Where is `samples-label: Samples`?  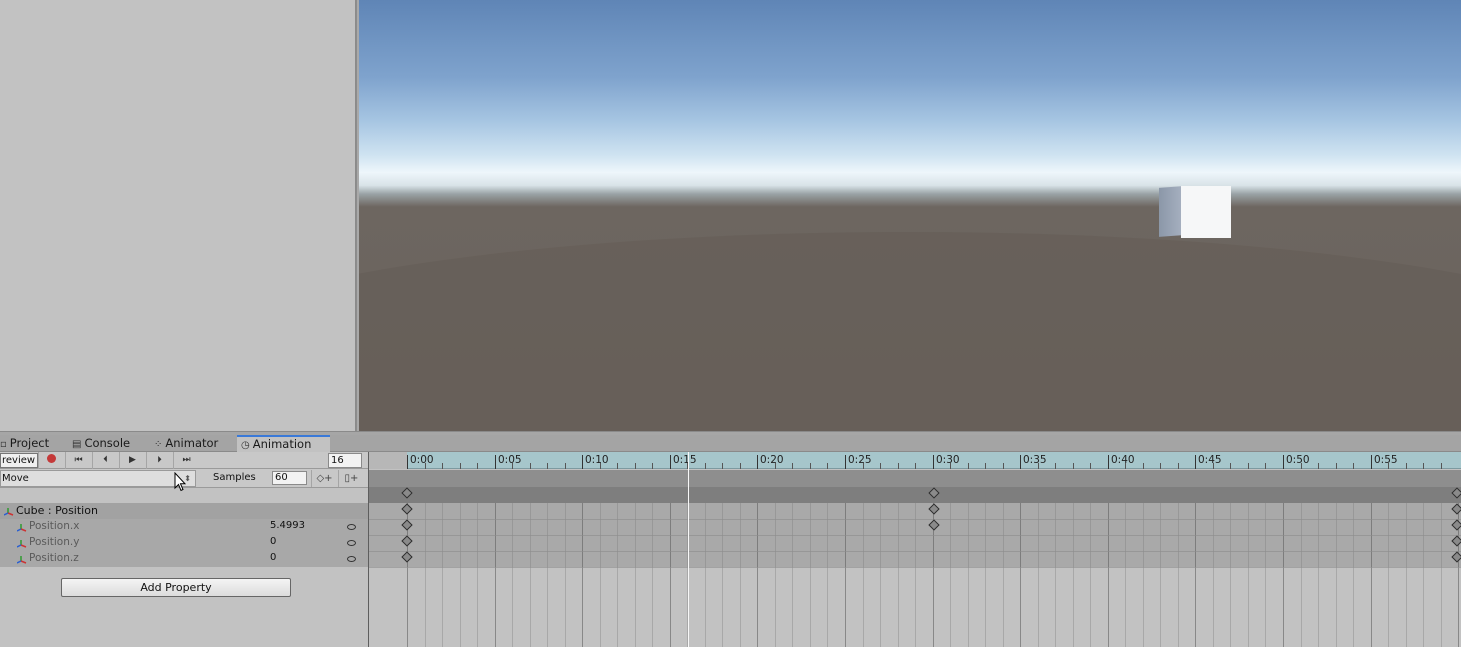
samples-label: Samples is located at coordinates (234, 477).